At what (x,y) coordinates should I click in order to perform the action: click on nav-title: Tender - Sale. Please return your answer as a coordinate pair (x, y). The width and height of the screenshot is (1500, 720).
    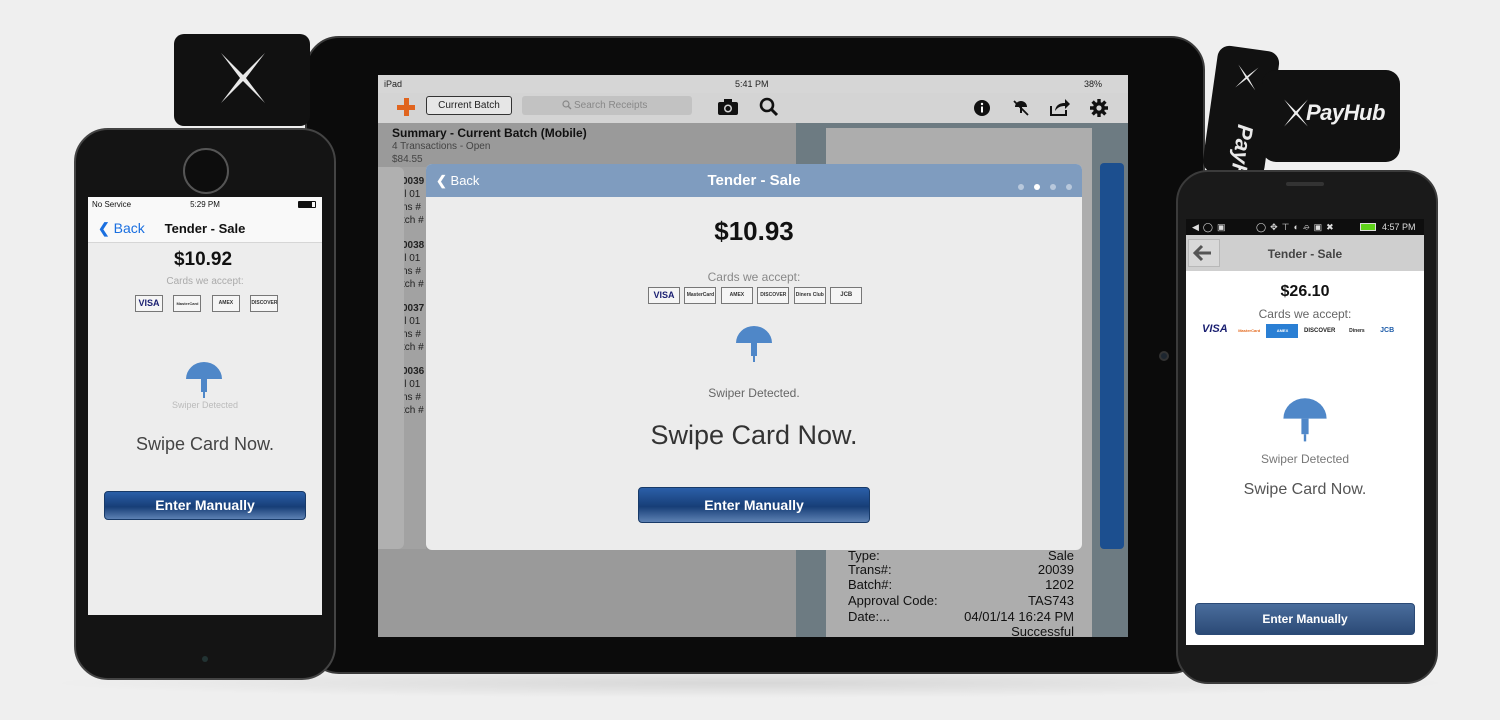
    Looking at the image, I should click on (205, 228).